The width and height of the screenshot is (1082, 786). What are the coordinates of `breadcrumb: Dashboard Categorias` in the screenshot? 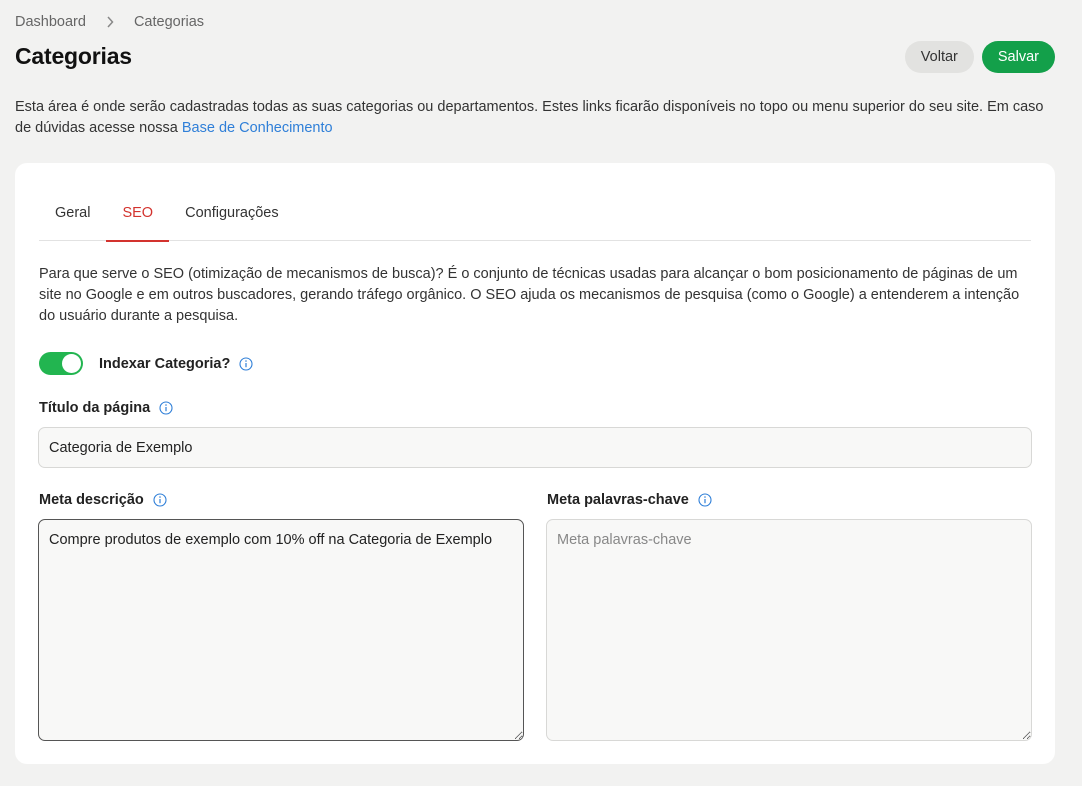 It's located at (109, 22).